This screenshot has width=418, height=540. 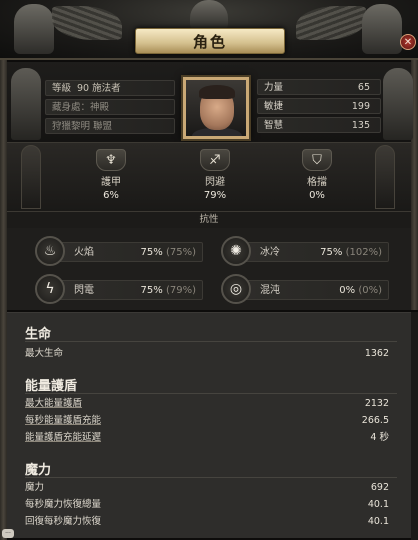 I want to click on stat-value: 266.5, so click(x=375, y=420).